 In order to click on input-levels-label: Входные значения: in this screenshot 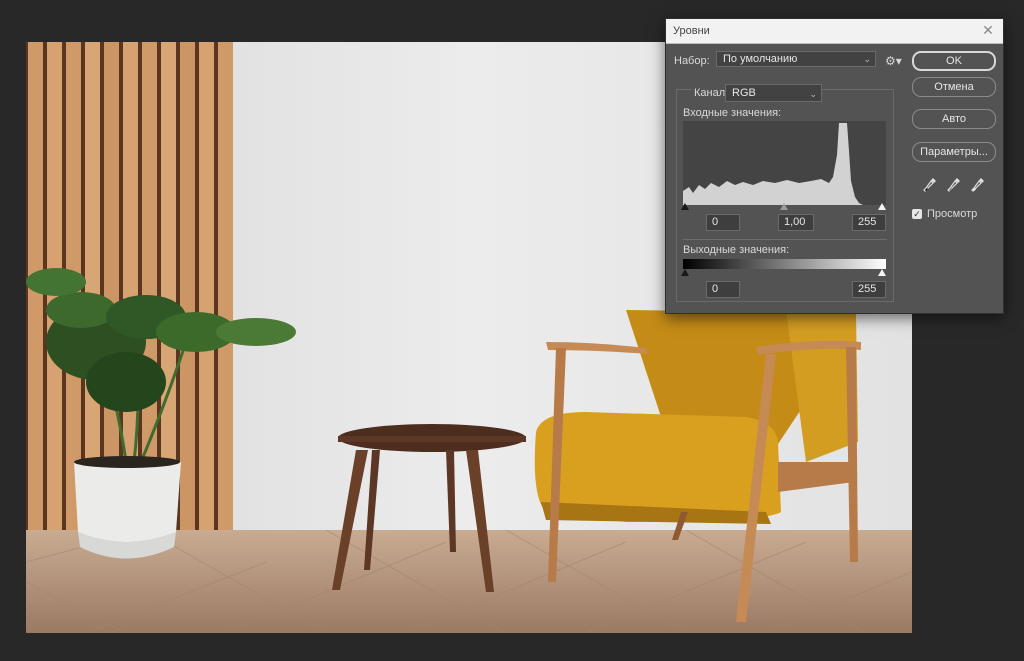, I will do `click(732, 113)`.